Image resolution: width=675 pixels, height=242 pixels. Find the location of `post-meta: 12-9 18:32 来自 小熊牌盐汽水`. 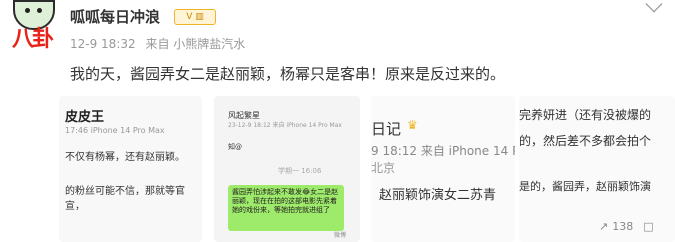

post-meta: 12-9 18:32 来自 小熊牌盐汽水 is located at coordinates (160, 43).